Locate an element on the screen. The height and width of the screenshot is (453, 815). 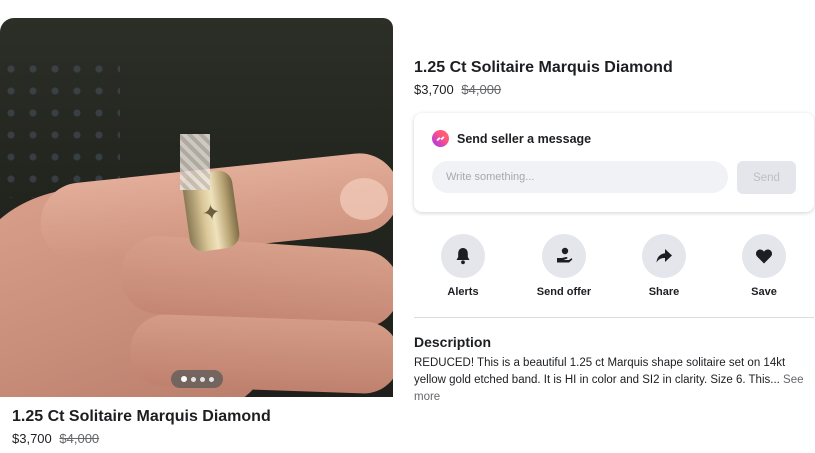
send-offer-icon is located at coordinates (564, 256).